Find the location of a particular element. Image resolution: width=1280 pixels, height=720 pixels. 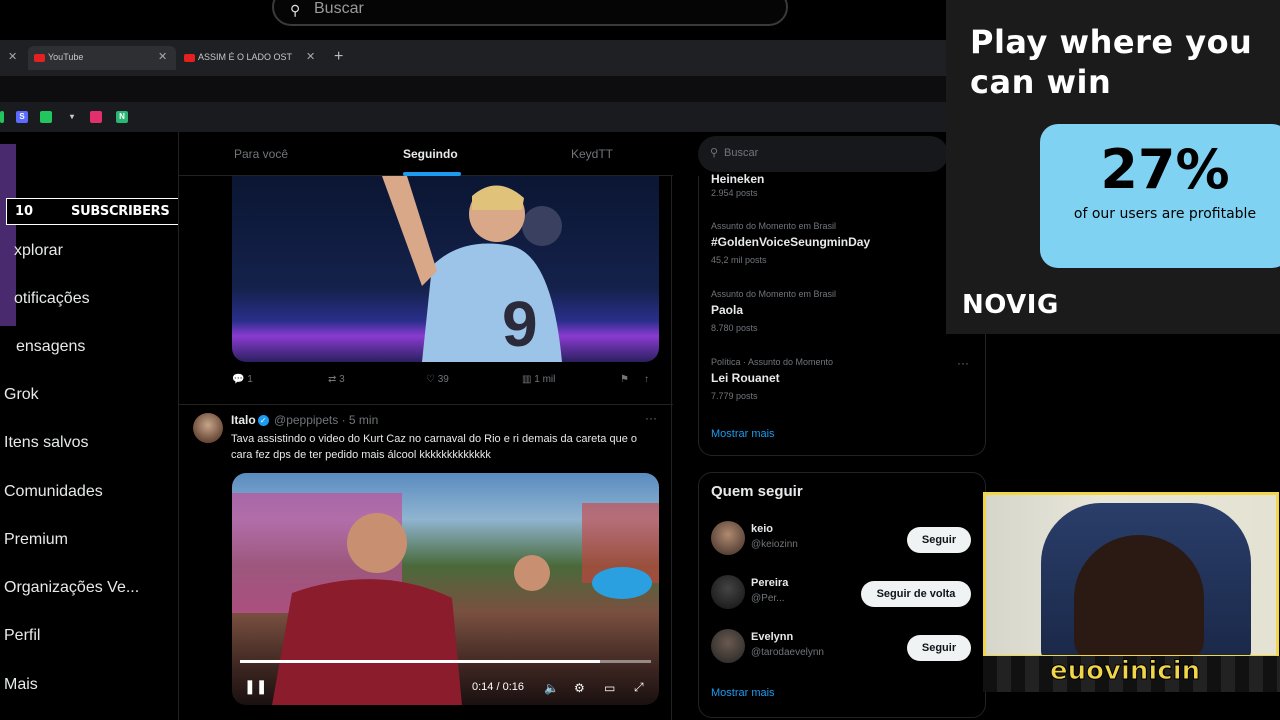

show-more-trends-link: Mostrar mais is located at coordinates (743, 434).